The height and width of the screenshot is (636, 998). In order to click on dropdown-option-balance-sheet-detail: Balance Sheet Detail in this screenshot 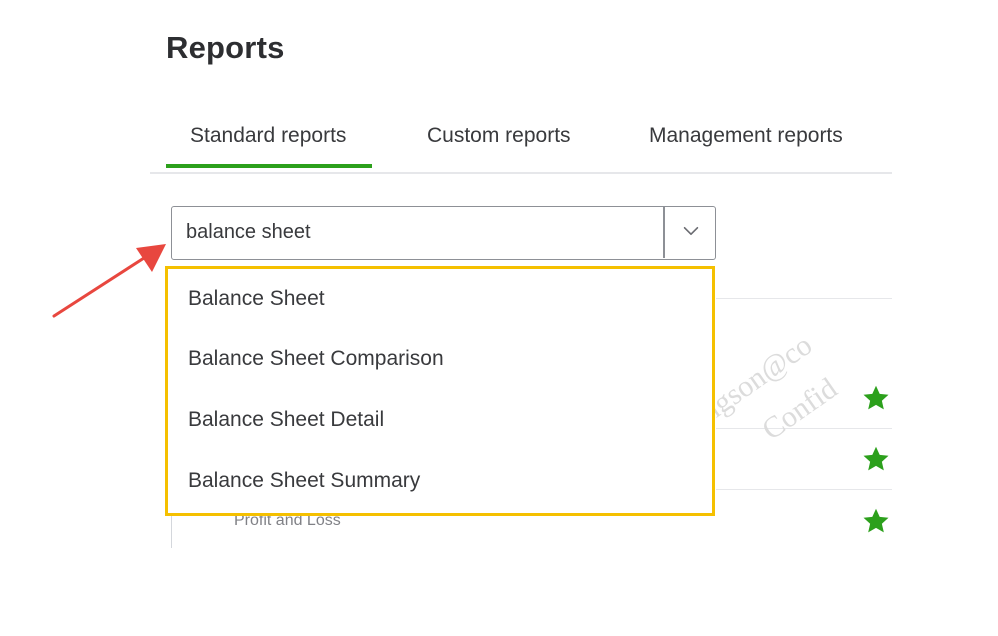, I will do `click(286, 420)`.